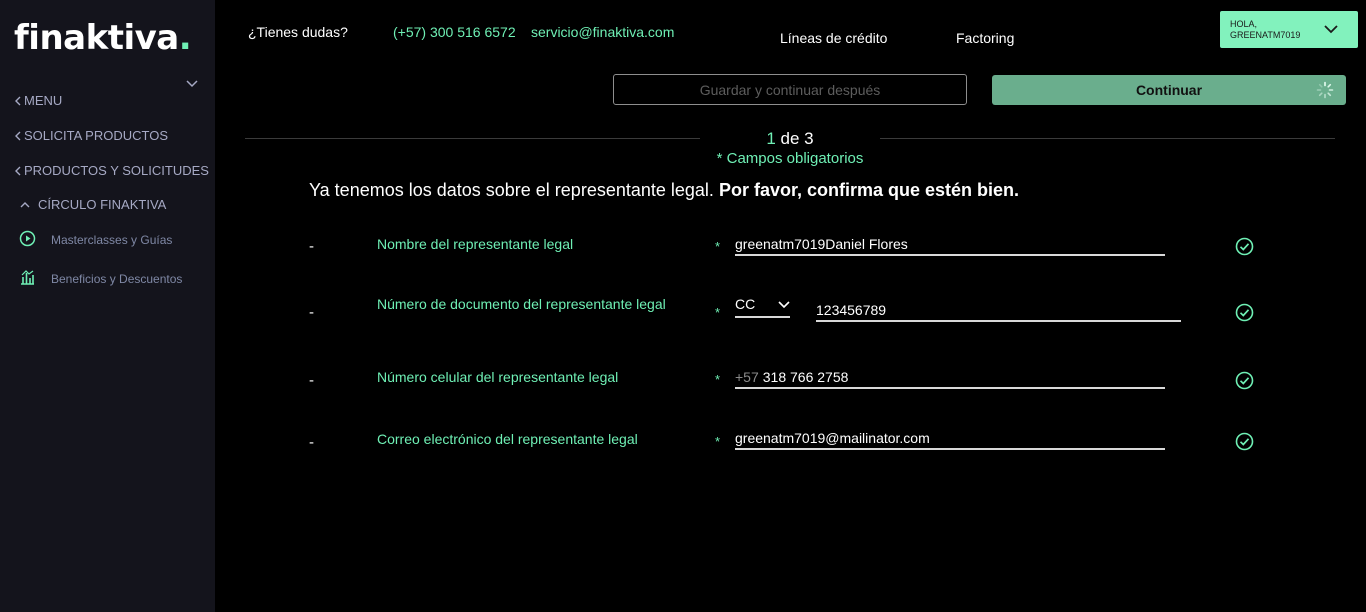  I want to click on sidebar-menu-back: MENU, so click(38, 100).